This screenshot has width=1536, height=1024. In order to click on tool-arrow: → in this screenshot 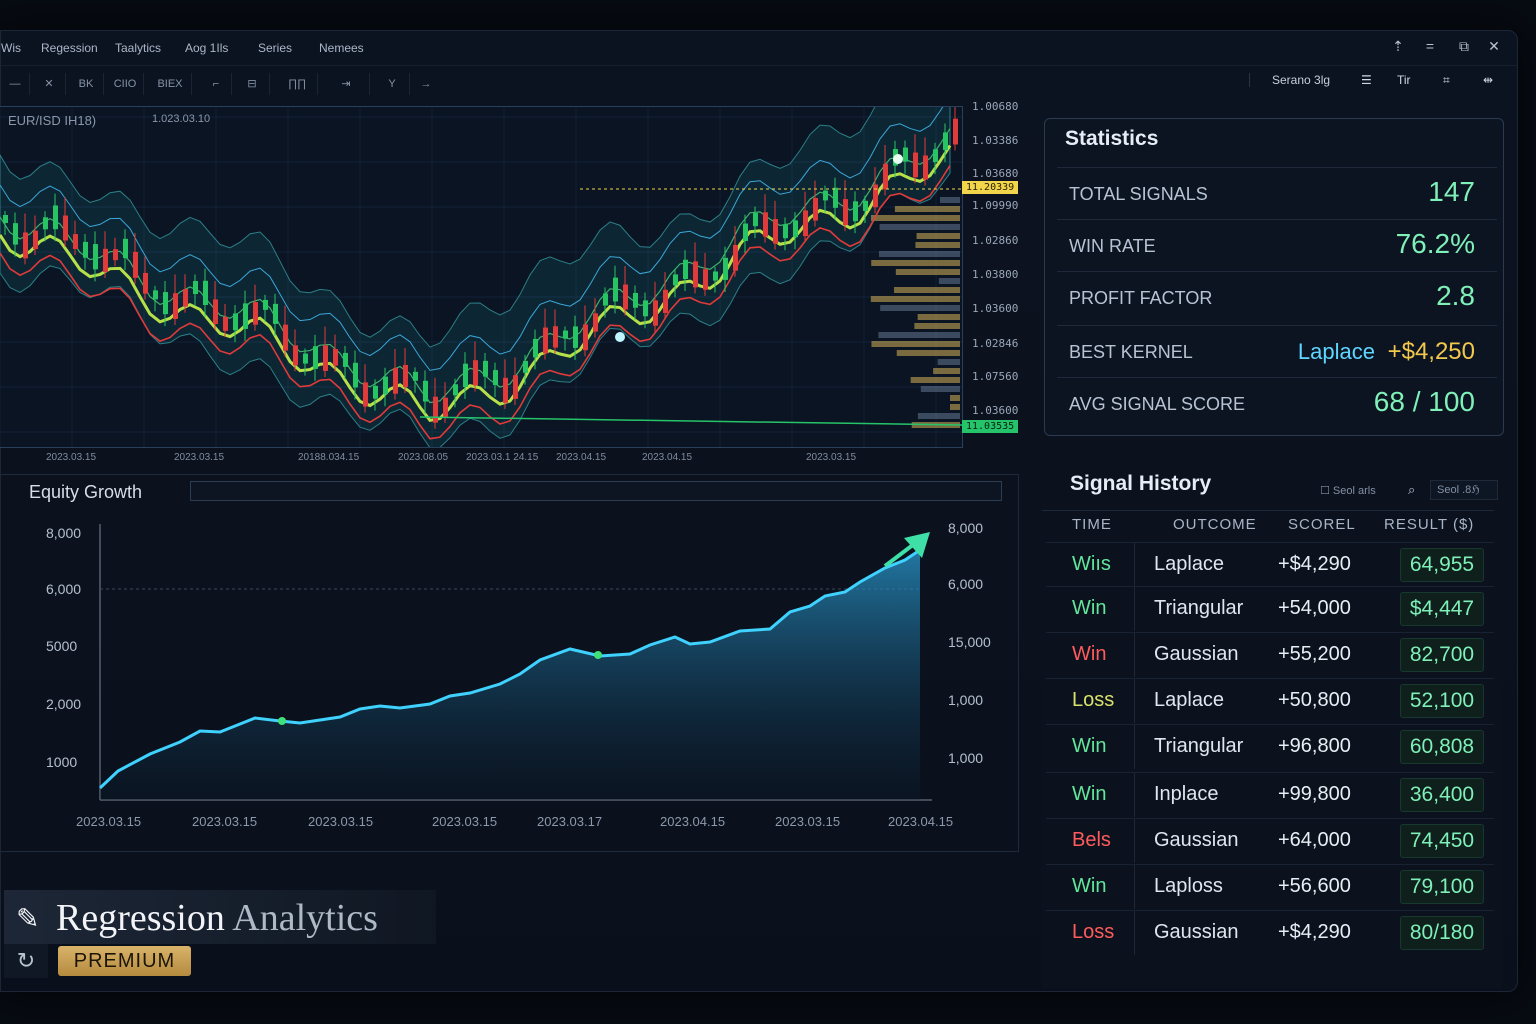, I will do `click(426, 84)`.